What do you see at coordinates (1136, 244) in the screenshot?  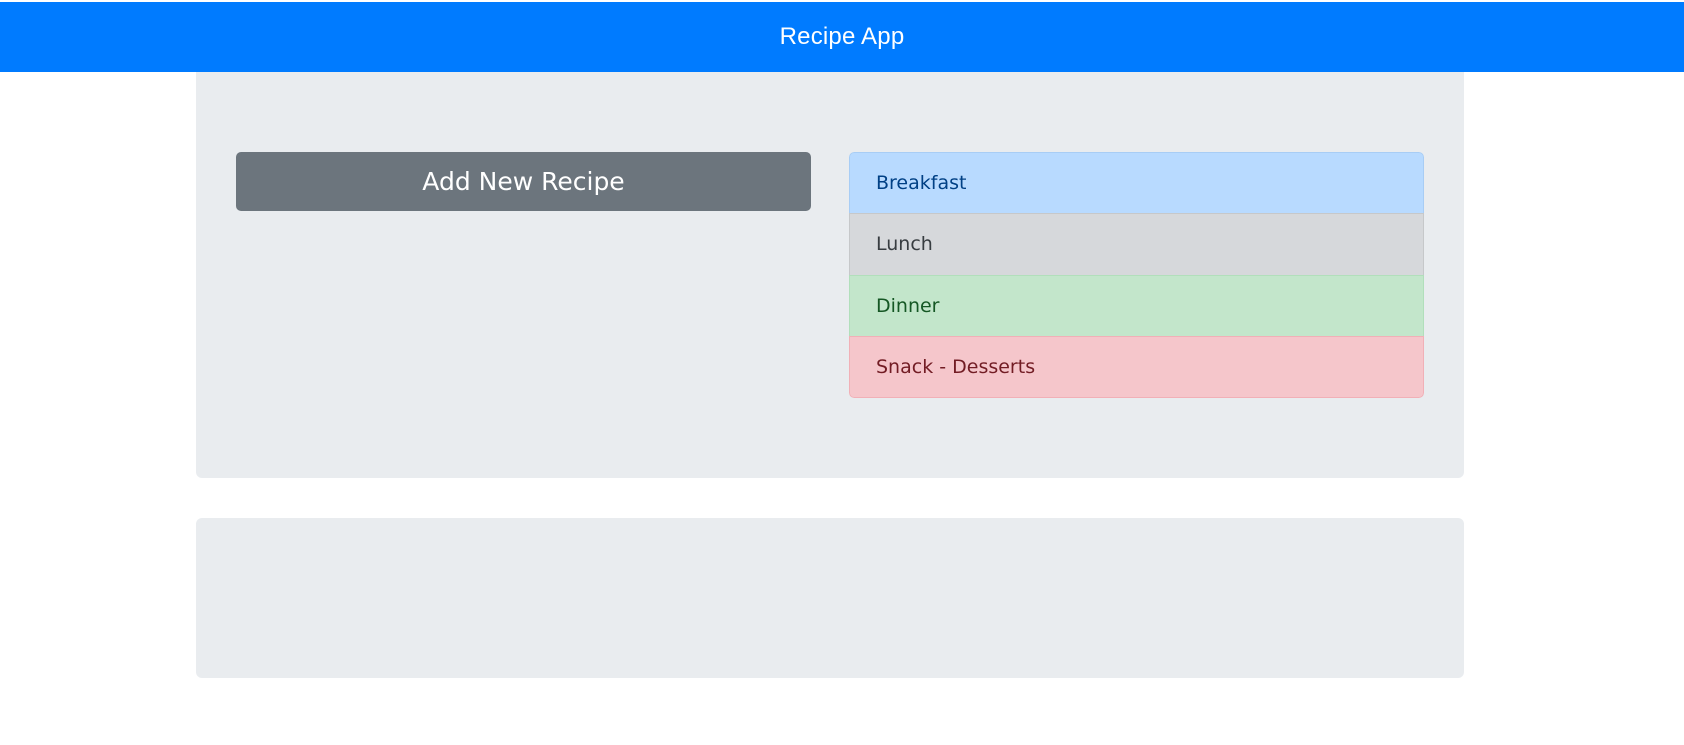 I see `category-item-lunch: Lunch` at bounding box center [1136, 244].